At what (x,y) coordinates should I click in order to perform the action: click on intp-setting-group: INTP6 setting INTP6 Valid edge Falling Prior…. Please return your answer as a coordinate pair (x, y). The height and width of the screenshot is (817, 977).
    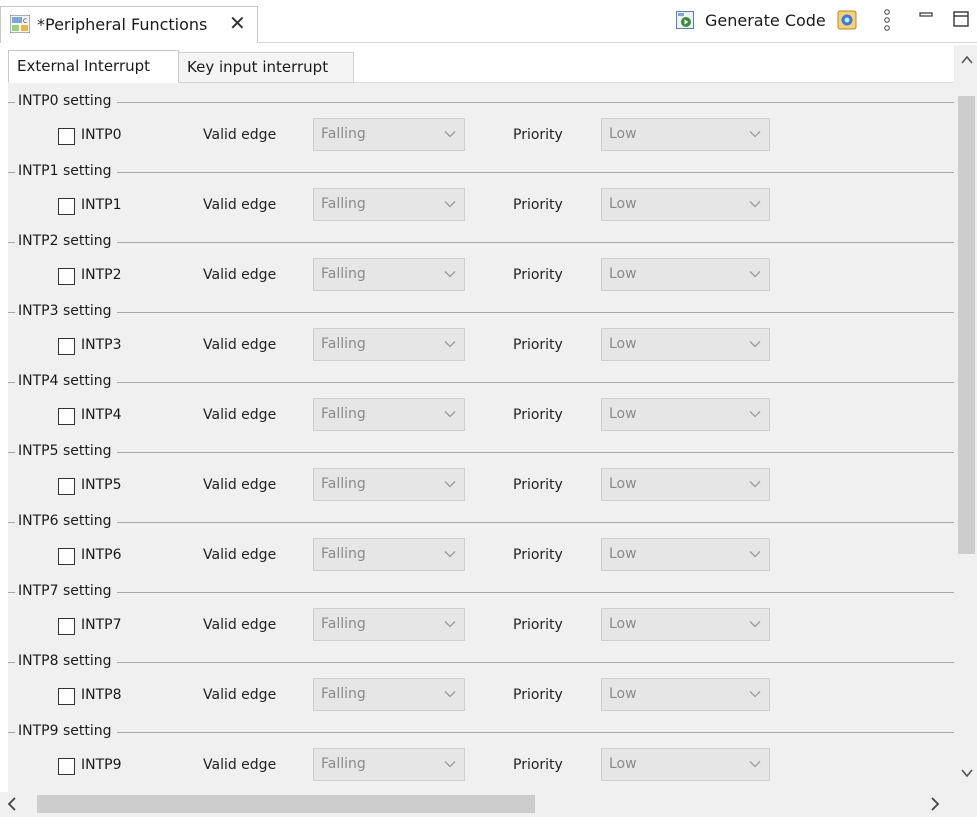
    Looking at the image, I should click on (481, 538).